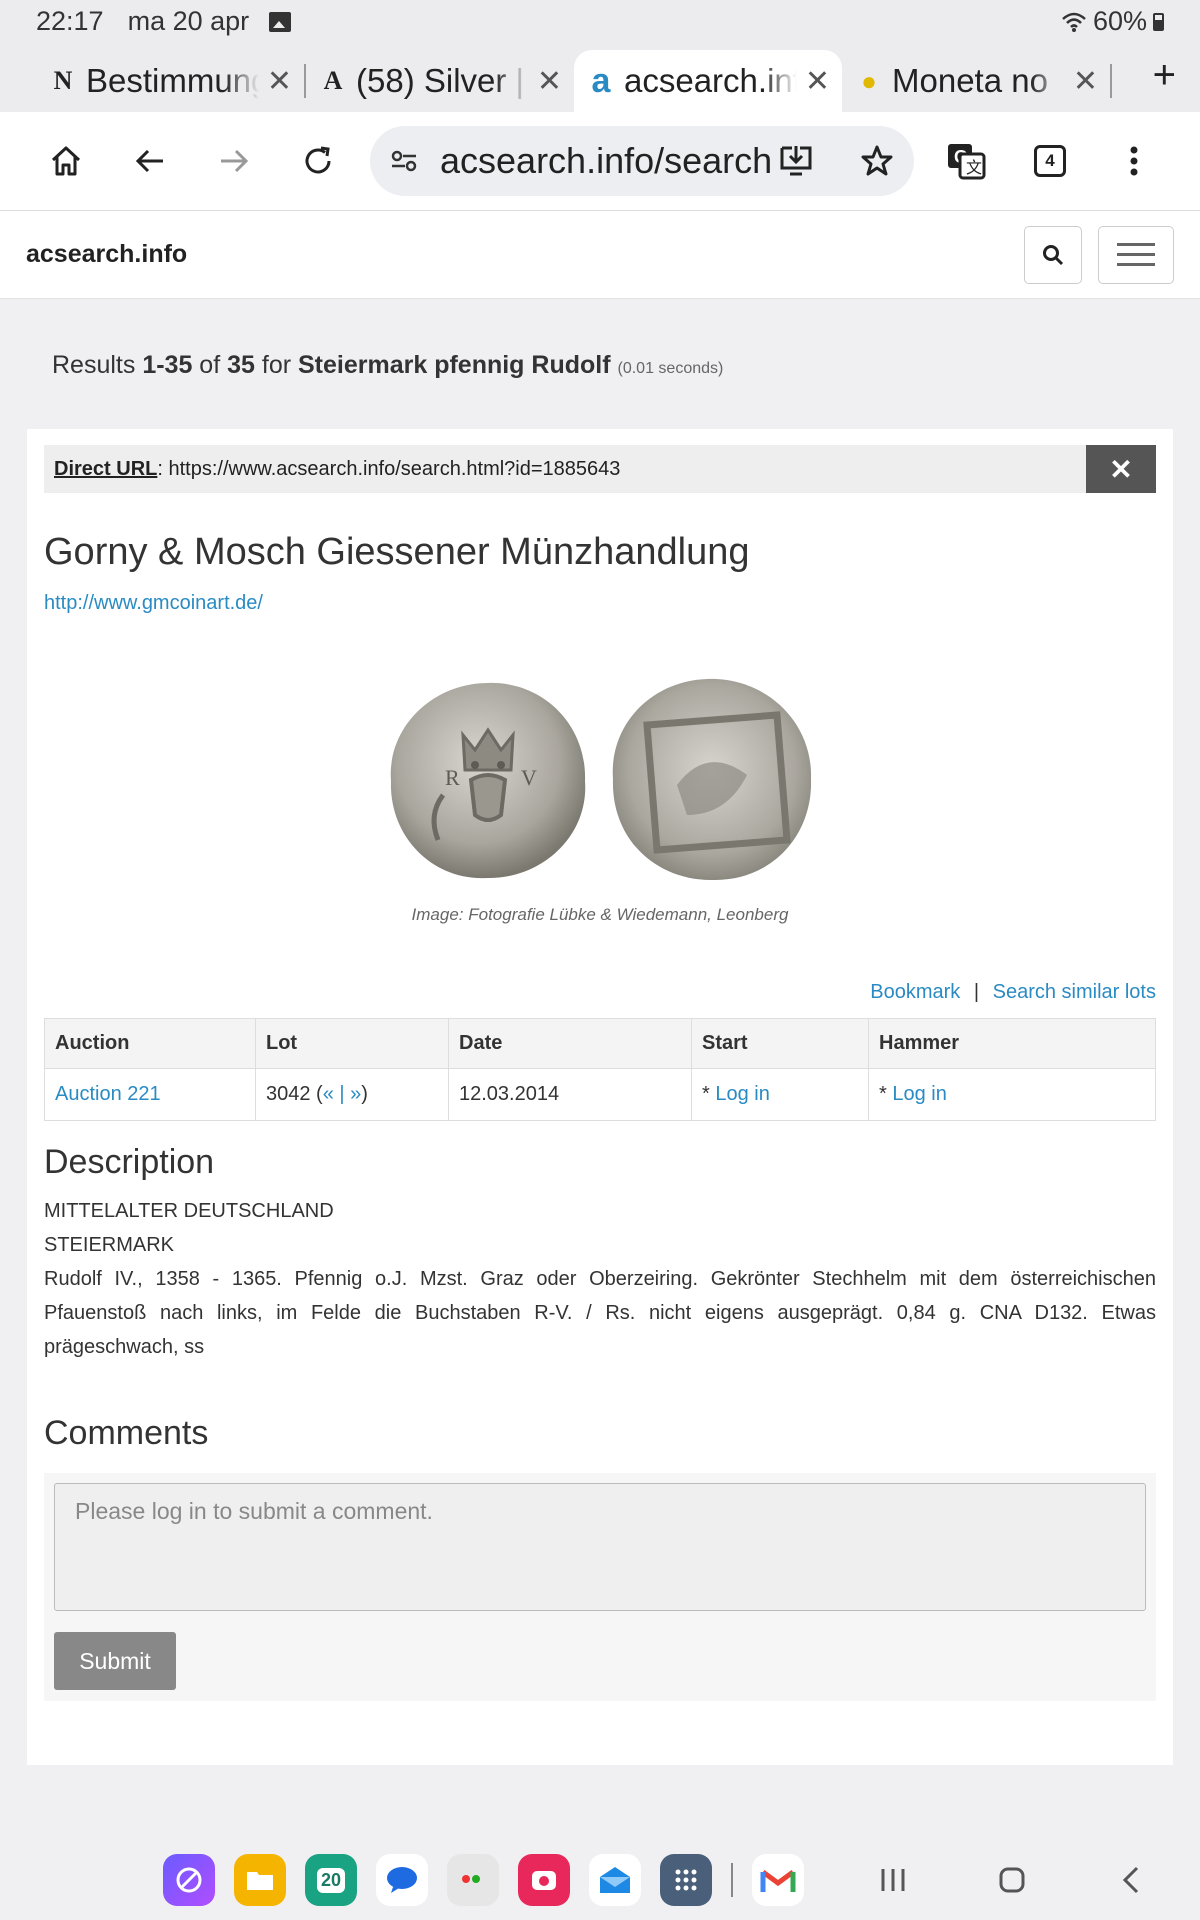 The image size is (1200, 1920). What do you see at coordinates (570, 1043) in the screenshot?
I see `column-header-date: Date` at bounding box center [570, 1043].